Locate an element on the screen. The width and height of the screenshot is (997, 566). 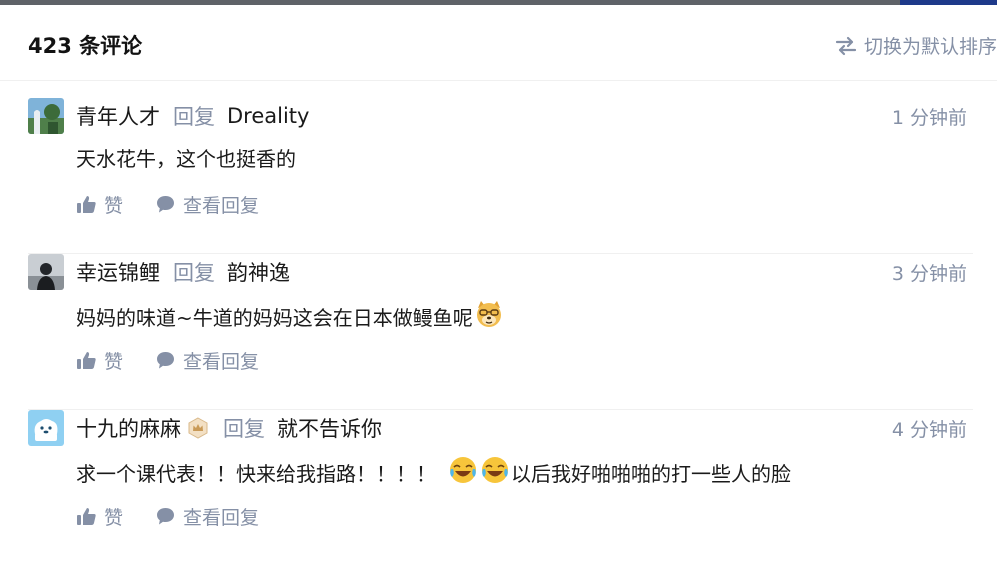
reply-target: Dreality is located at coordinates (268, 116).